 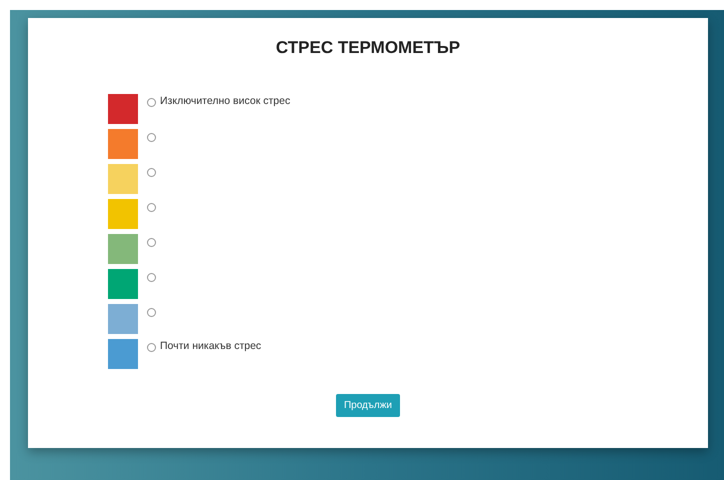 What do you see at coordinates (225, 101) in the screenshot?
I see `option-label: Изключително висок стрес` at bounding box center [225, 101].